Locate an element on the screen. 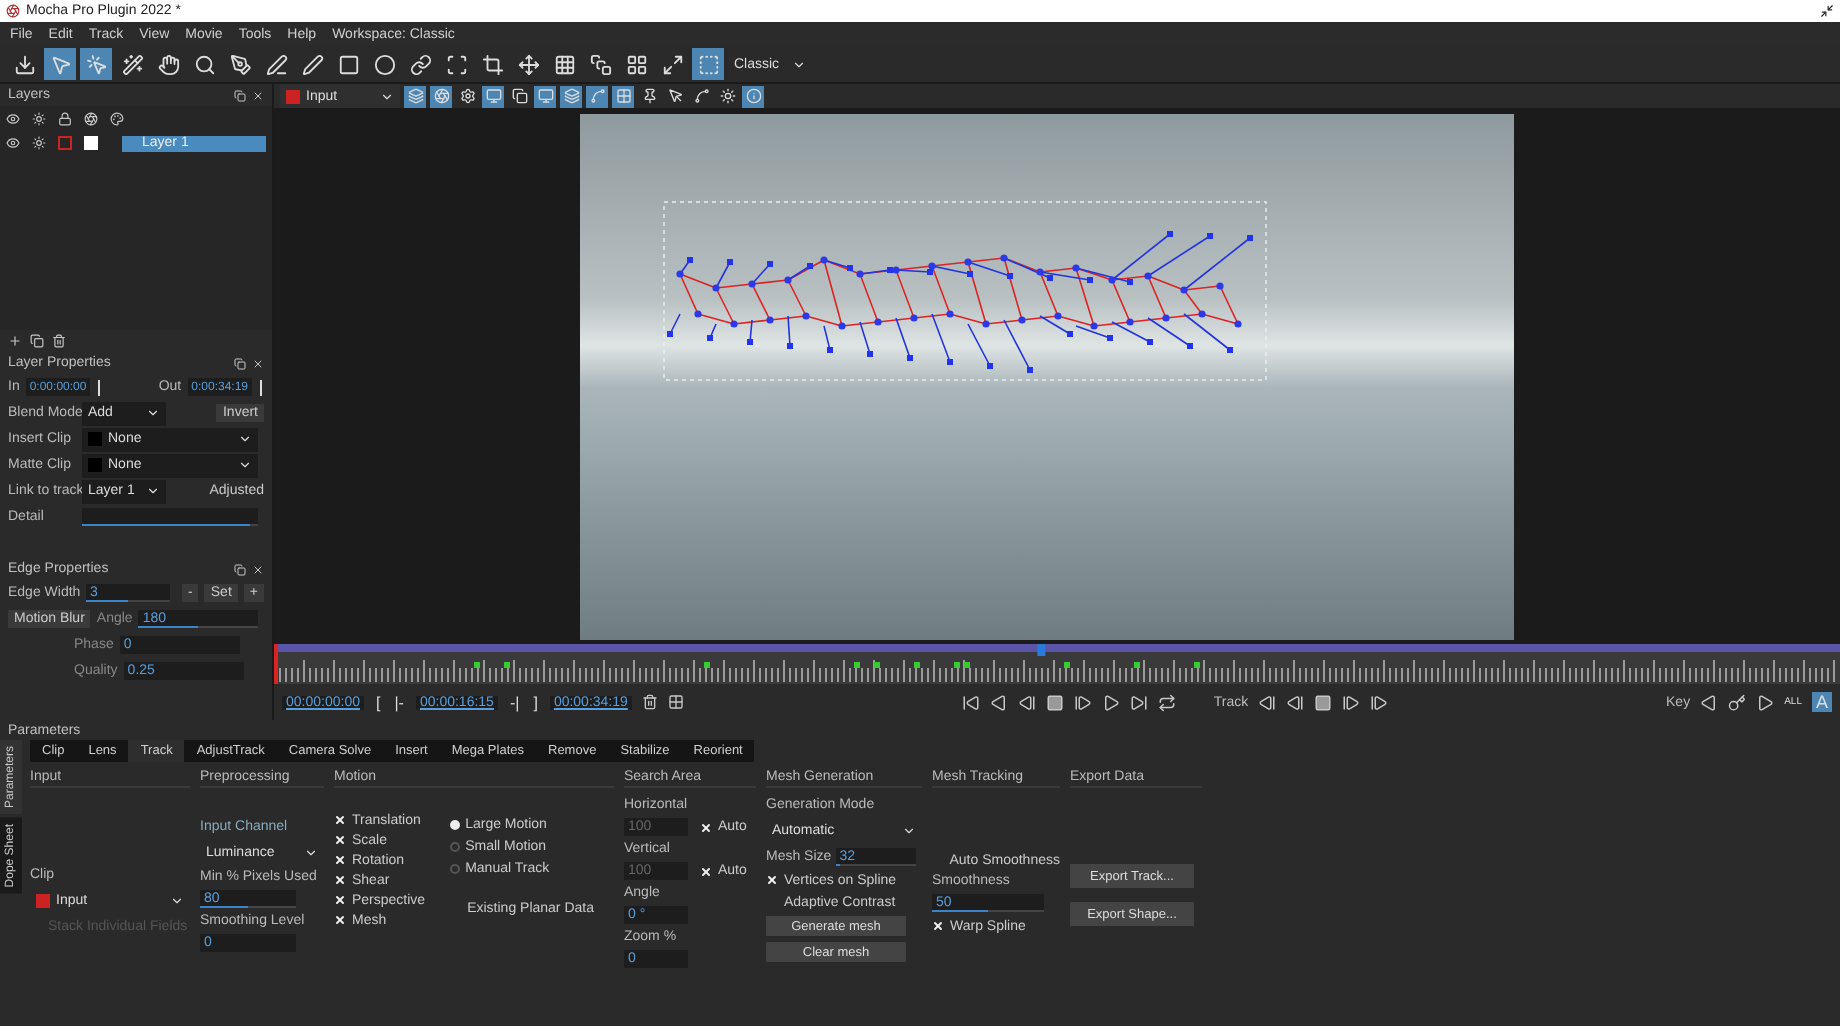 This screenshot has height=1026, width=1840. step-forward-icon is located at coordinates (1082, 702).